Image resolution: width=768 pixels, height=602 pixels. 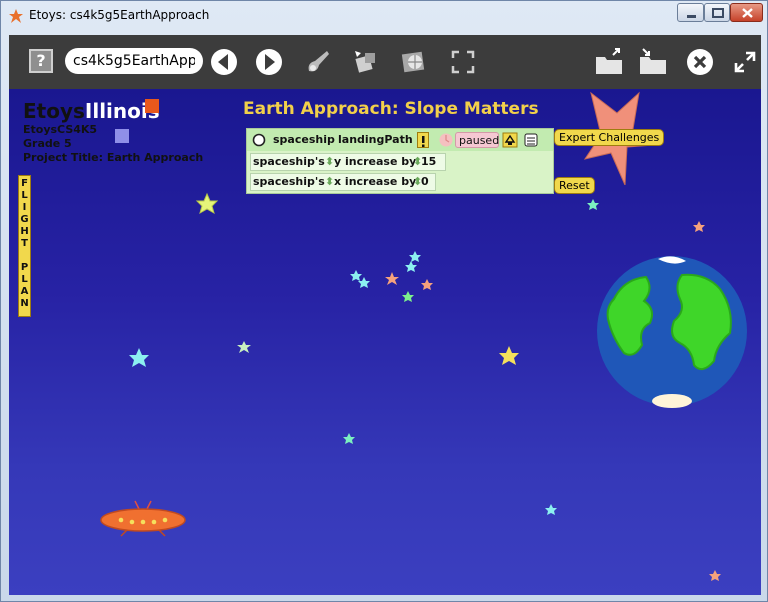 I want to click on previous-page-icon, so click(x=224, y=62).